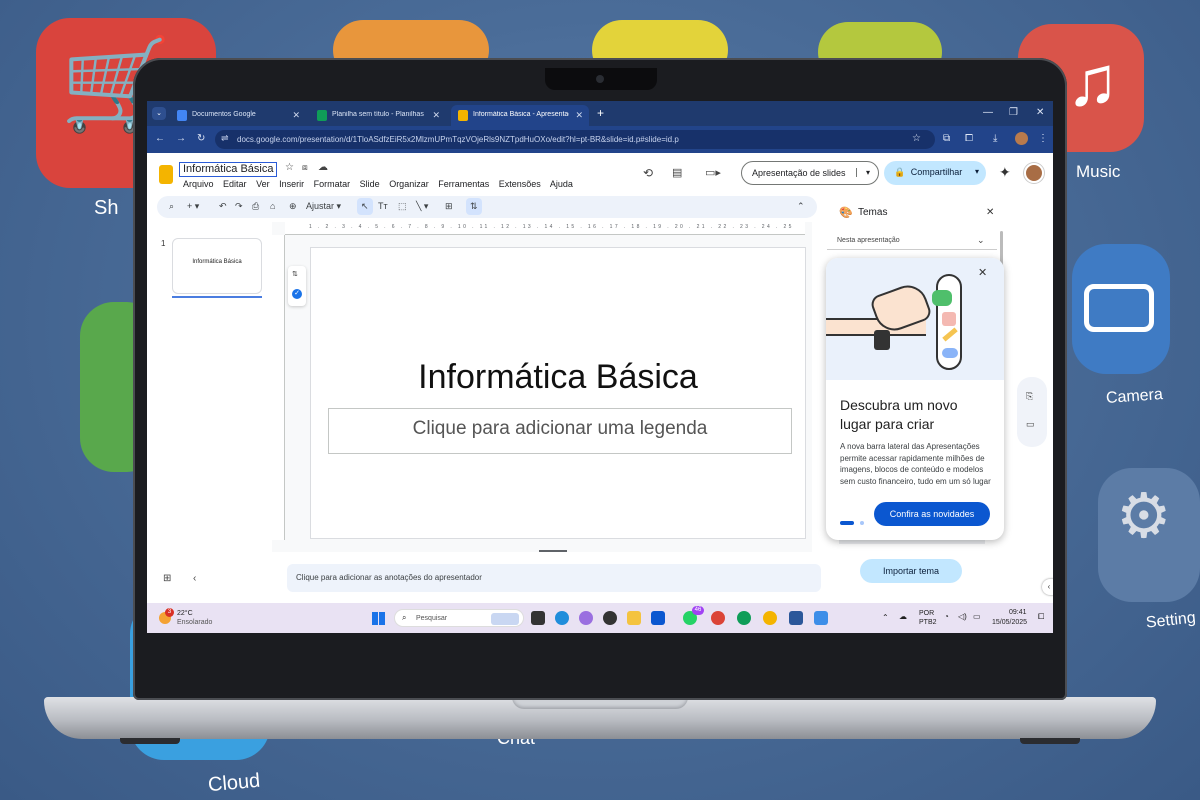  What do you see at coordinates (194, 578) in the screenshot?
I see `collapse-panel-icon: ‹` at bounding box center [194, 578].